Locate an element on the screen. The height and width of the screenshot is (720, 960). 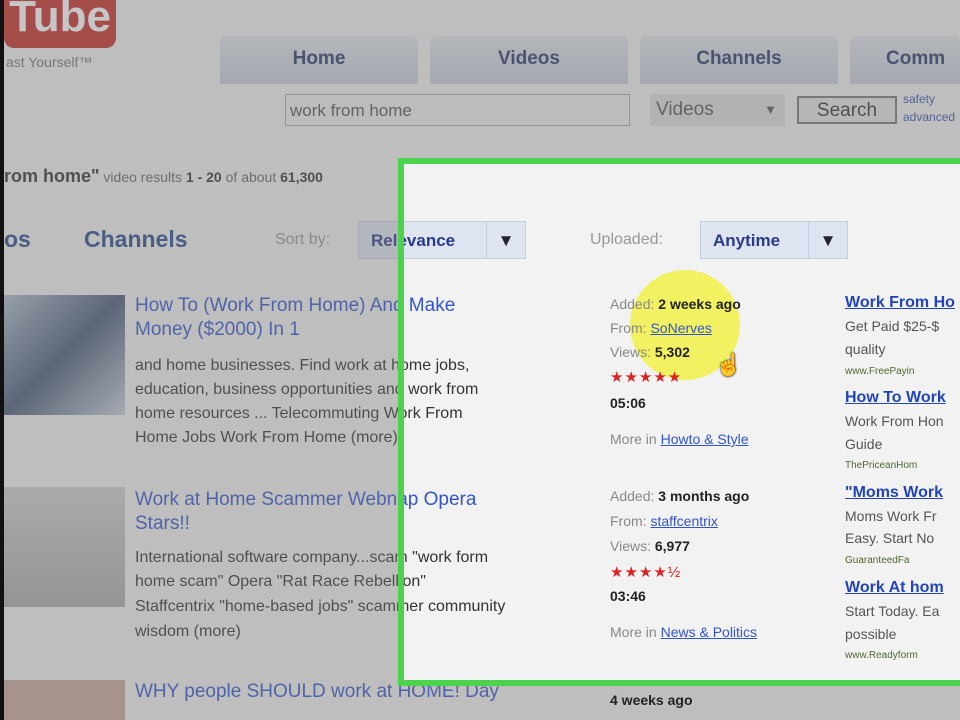
uploader-link: staffcentrix is located at coordinates (683, 521).